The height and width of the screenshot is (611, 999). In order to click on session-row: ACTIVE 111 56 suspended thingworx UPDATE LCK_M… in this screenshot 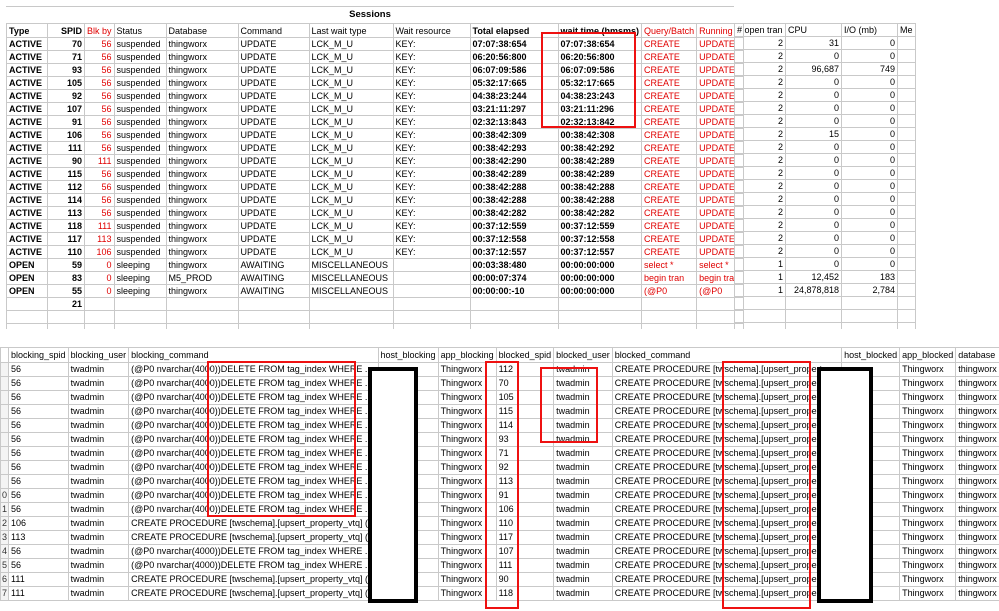, I will do `click(375, 148)`.